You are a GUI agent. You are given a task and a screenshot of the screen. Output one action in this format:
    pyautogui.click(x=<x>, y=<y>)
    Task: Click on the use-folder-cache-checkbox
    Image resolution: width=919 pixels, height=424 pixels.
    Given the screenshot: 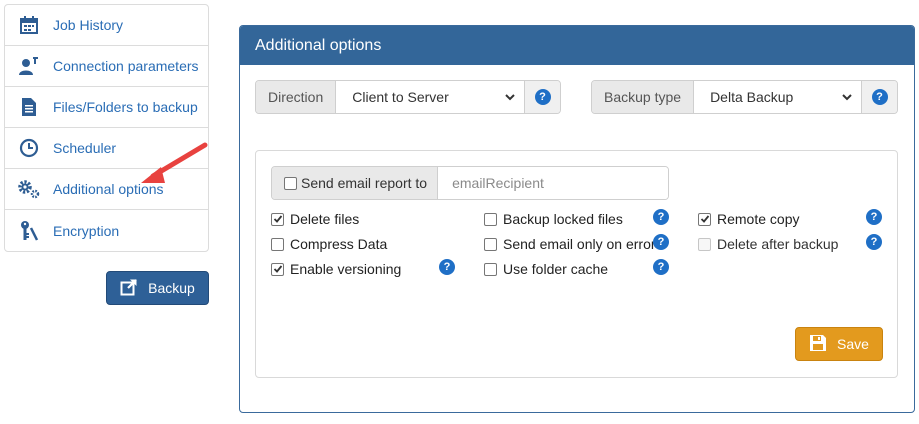 What is the action you would take?
    pyautogui.click(x=490, y=269)
    